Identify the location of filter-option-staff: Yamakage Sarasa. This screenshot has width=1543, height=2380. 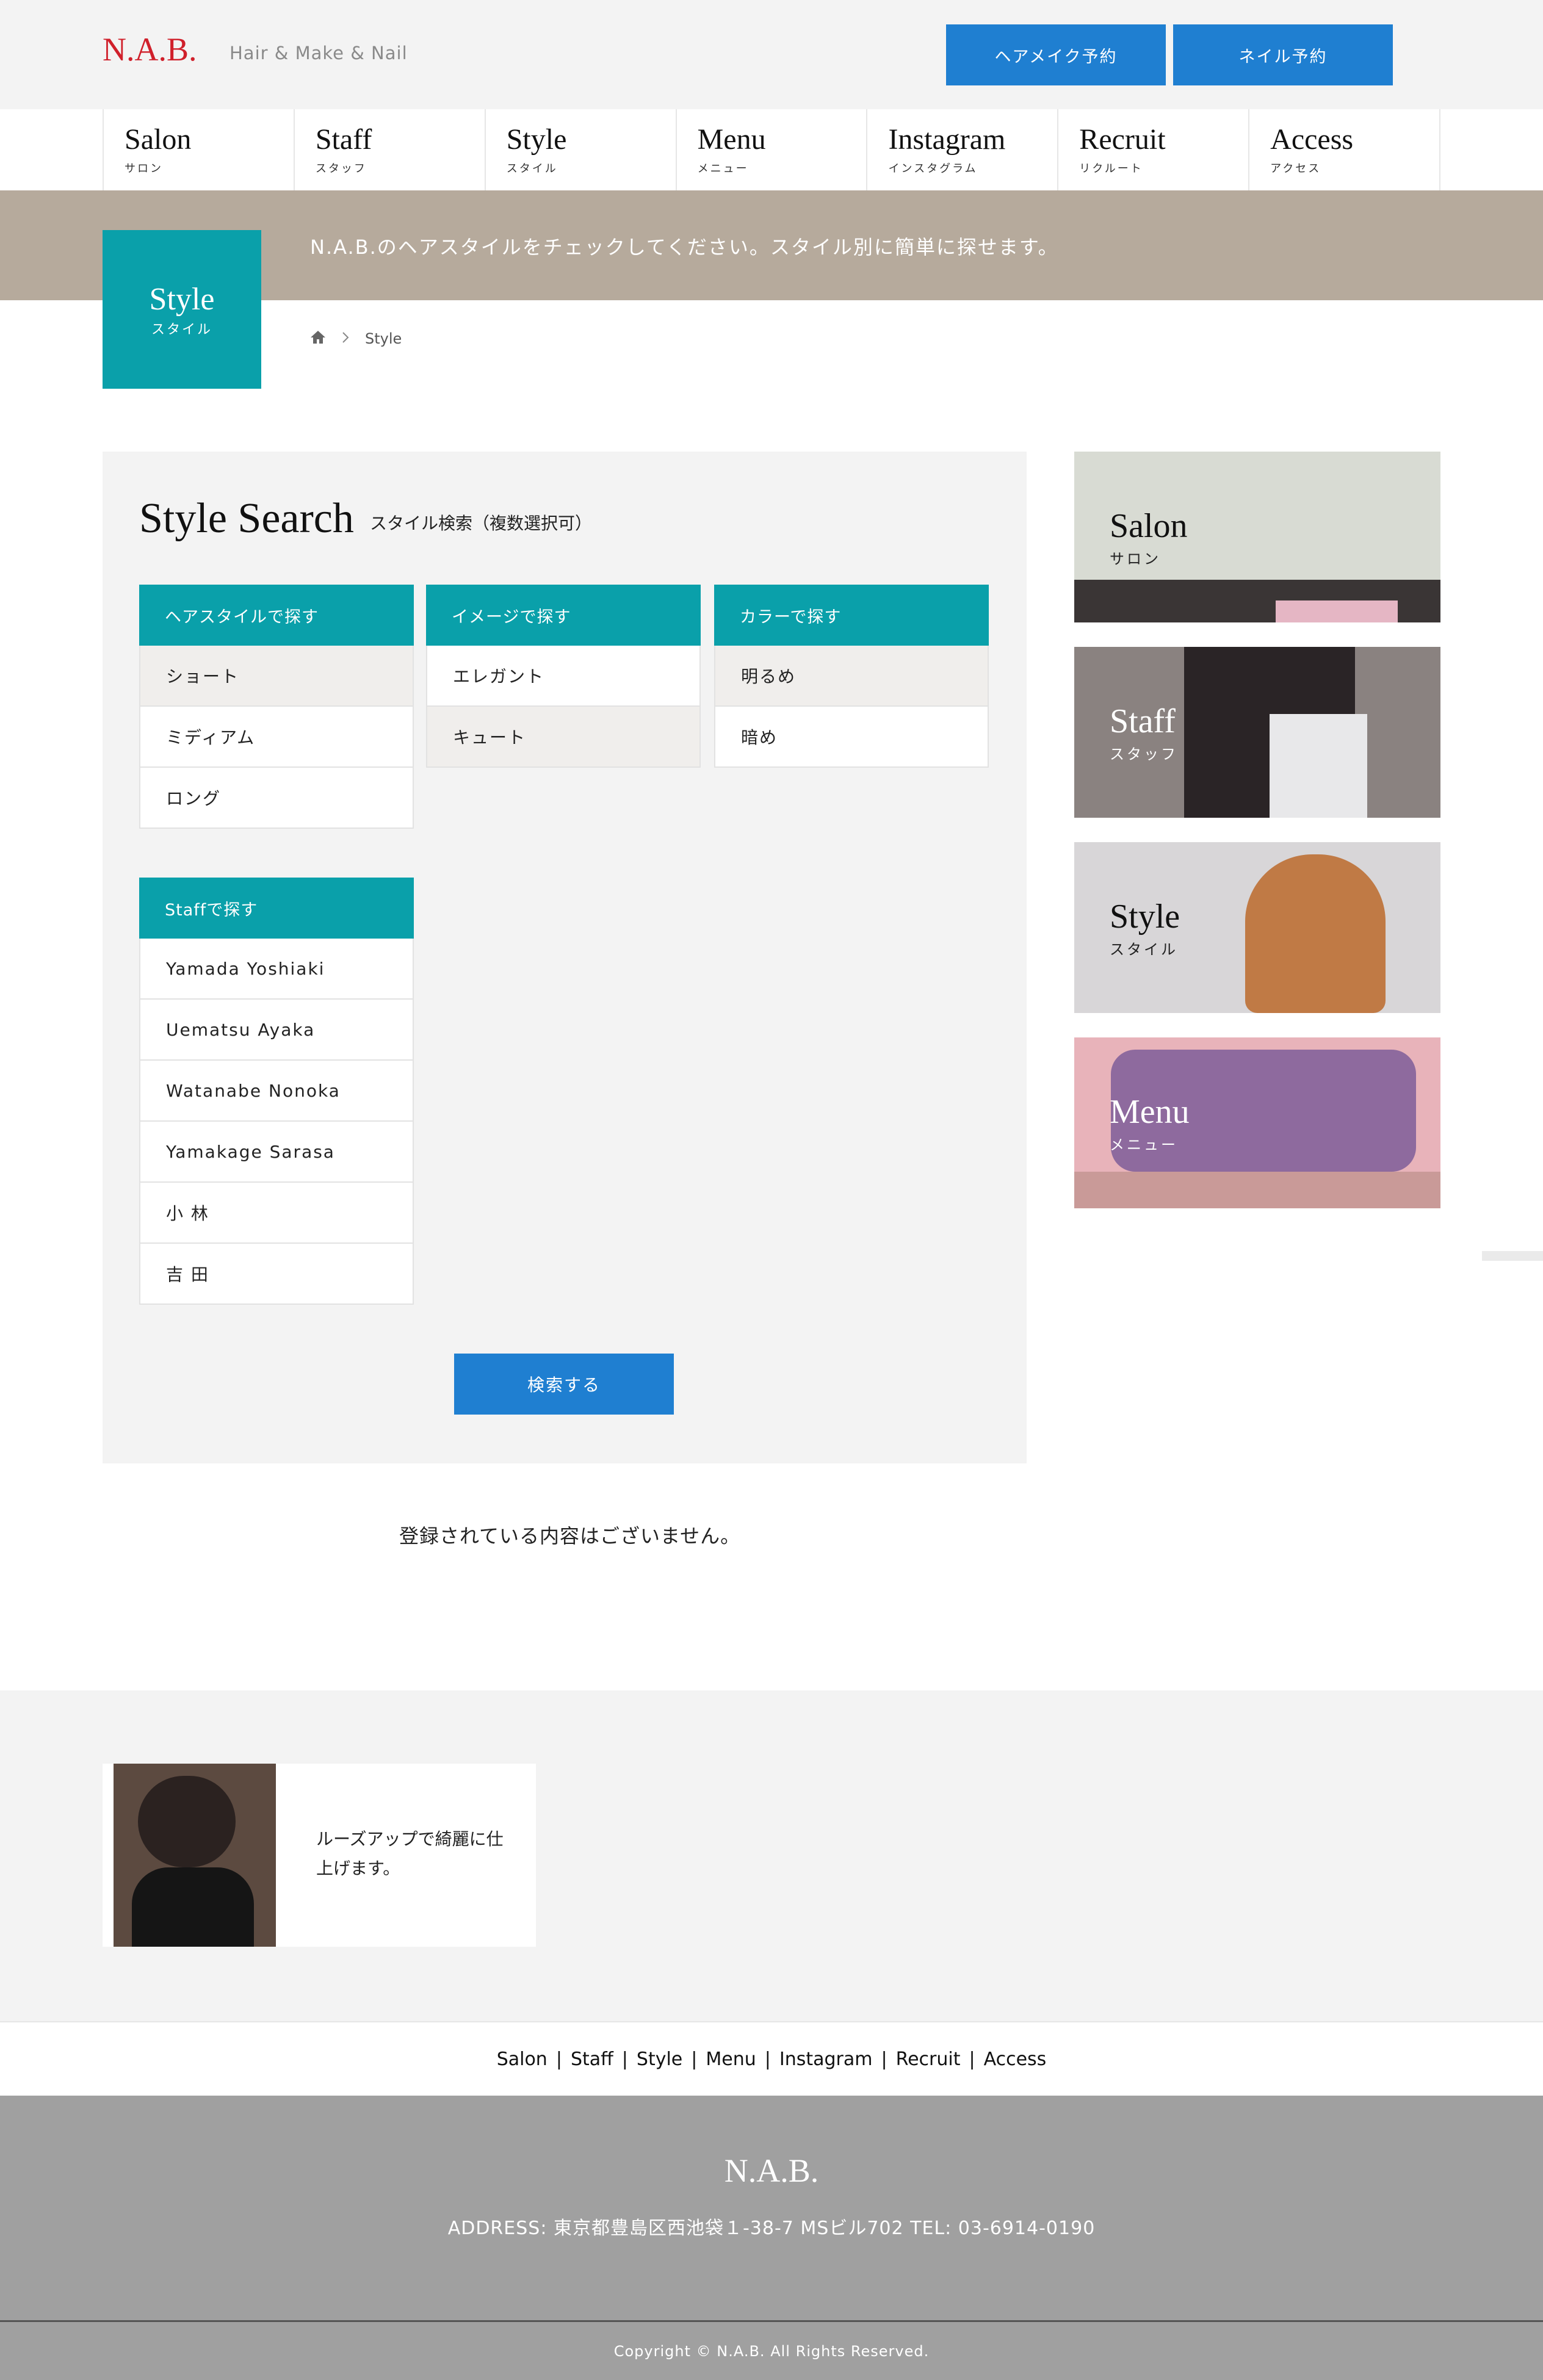
(276, 1152).